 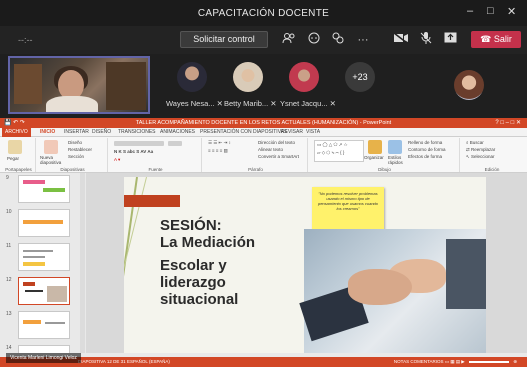 What do you see at coordinates (488, 361) in the screenshot?
I see `zoom-slider` at bounding box center [488, 361].